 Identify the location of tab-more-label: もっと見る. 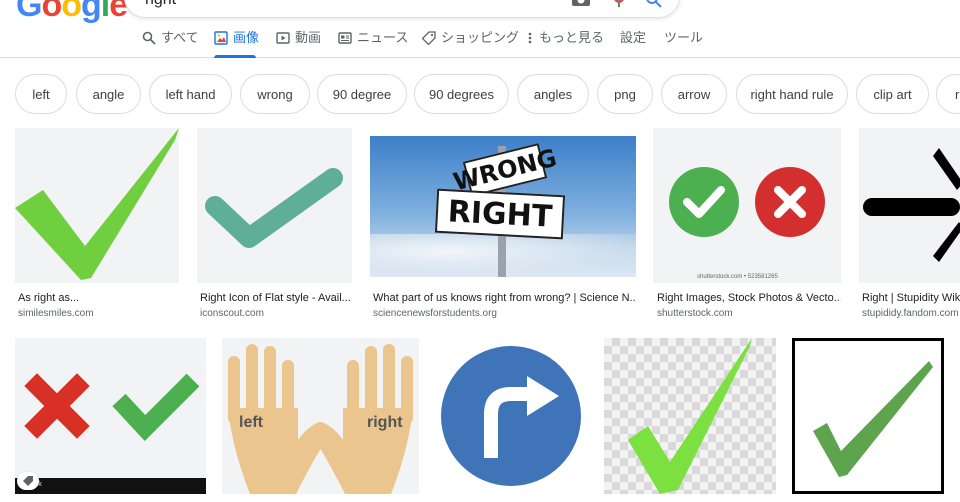
(572, 37).